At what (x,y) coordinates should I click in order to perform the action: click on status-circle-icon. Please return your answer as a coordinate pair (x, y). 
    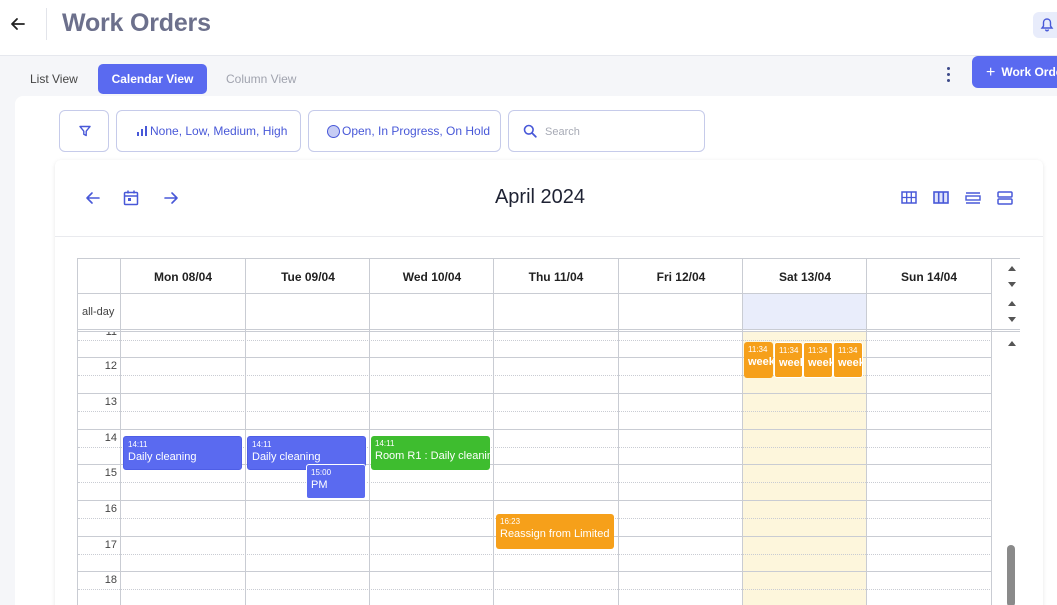
    Looking at the image, I should click on (333, 131).